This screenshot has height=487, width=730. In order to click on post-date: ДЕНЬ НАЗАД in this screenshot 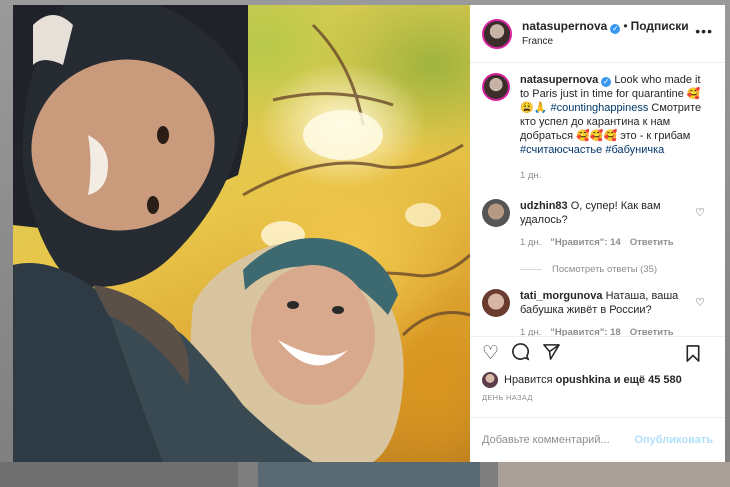, I will do `click(597, 399)`.